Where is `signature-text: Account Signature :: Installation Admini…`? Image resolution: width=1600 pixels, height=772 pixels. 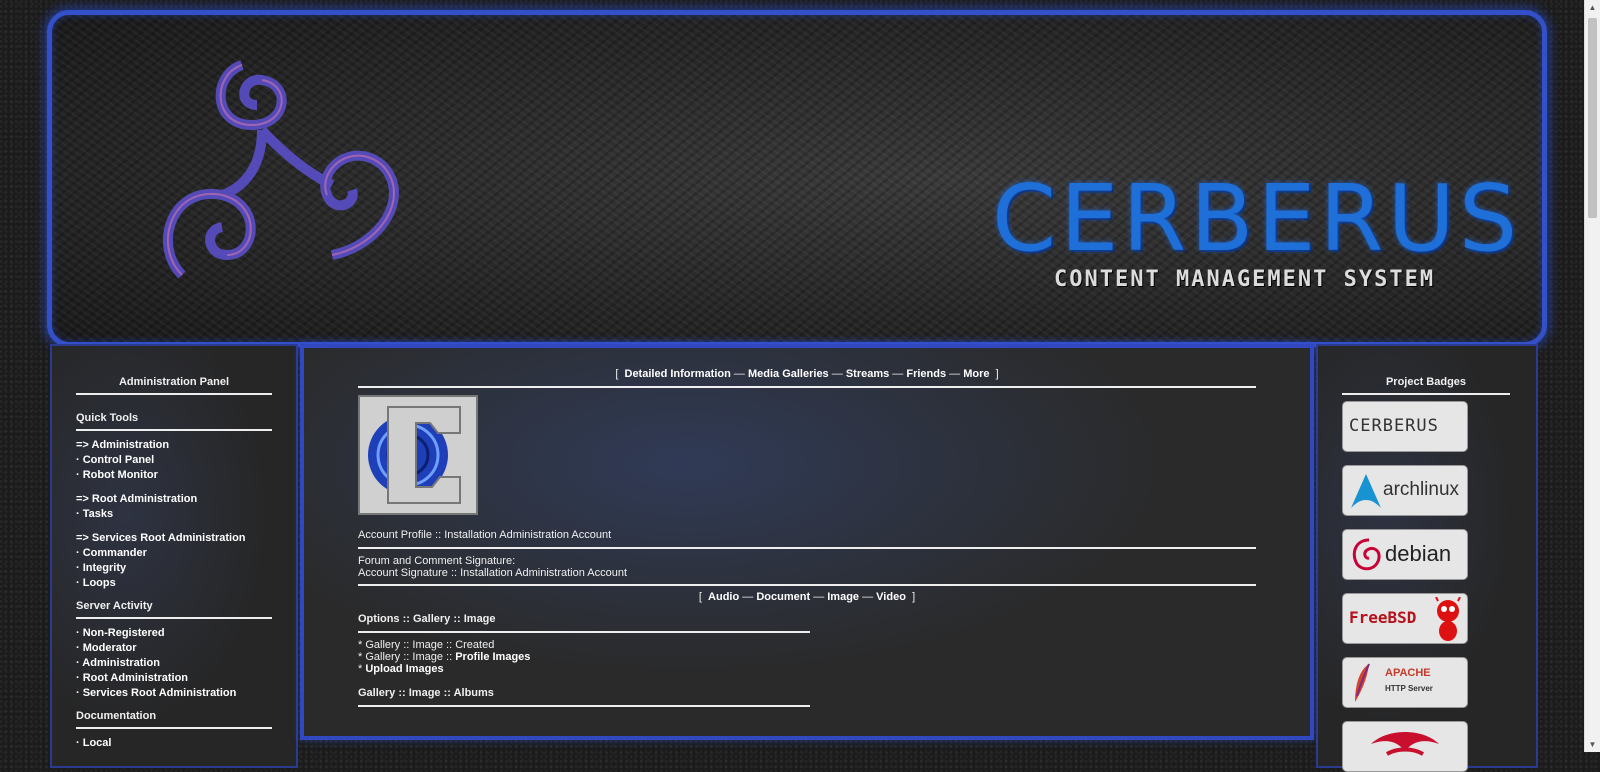 signature-text: Account Signature :: Installation Admini… is located at coordinates (493, 573).